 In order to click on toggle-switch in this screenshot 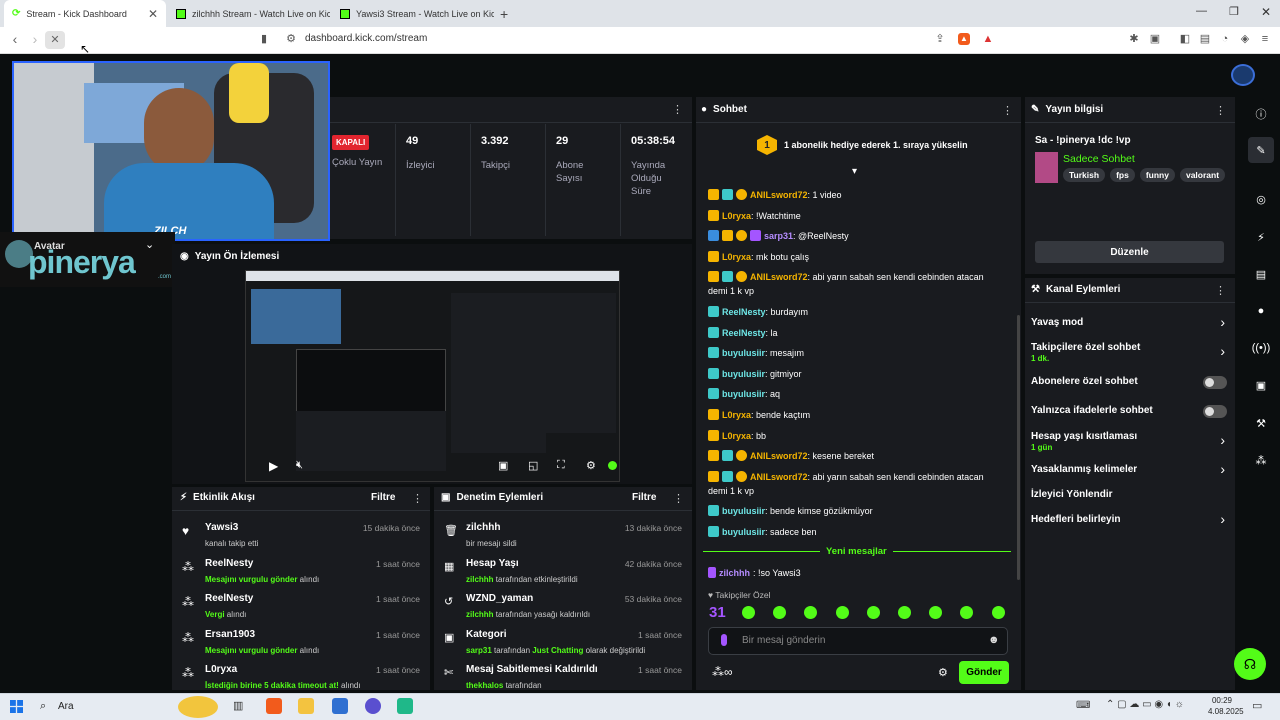, I will do `click(1215, 382)`.